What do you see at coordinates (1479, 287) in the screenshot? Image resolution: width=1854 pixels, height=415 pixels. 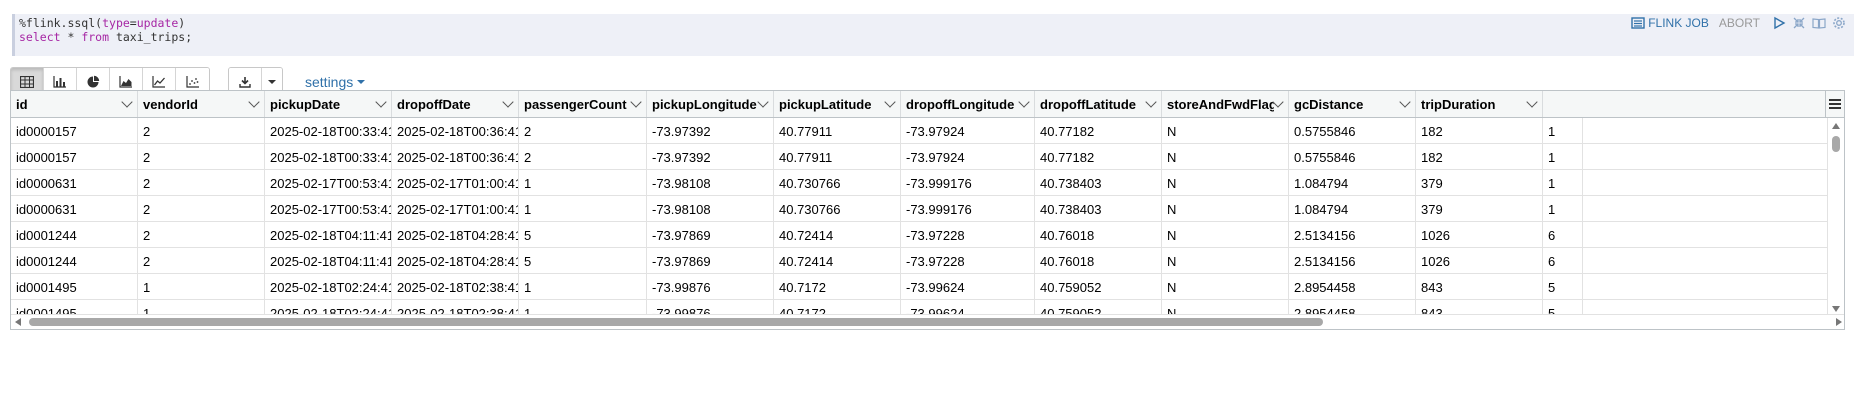 I see `table-cell: 843` at bounding box center [1479, 287].